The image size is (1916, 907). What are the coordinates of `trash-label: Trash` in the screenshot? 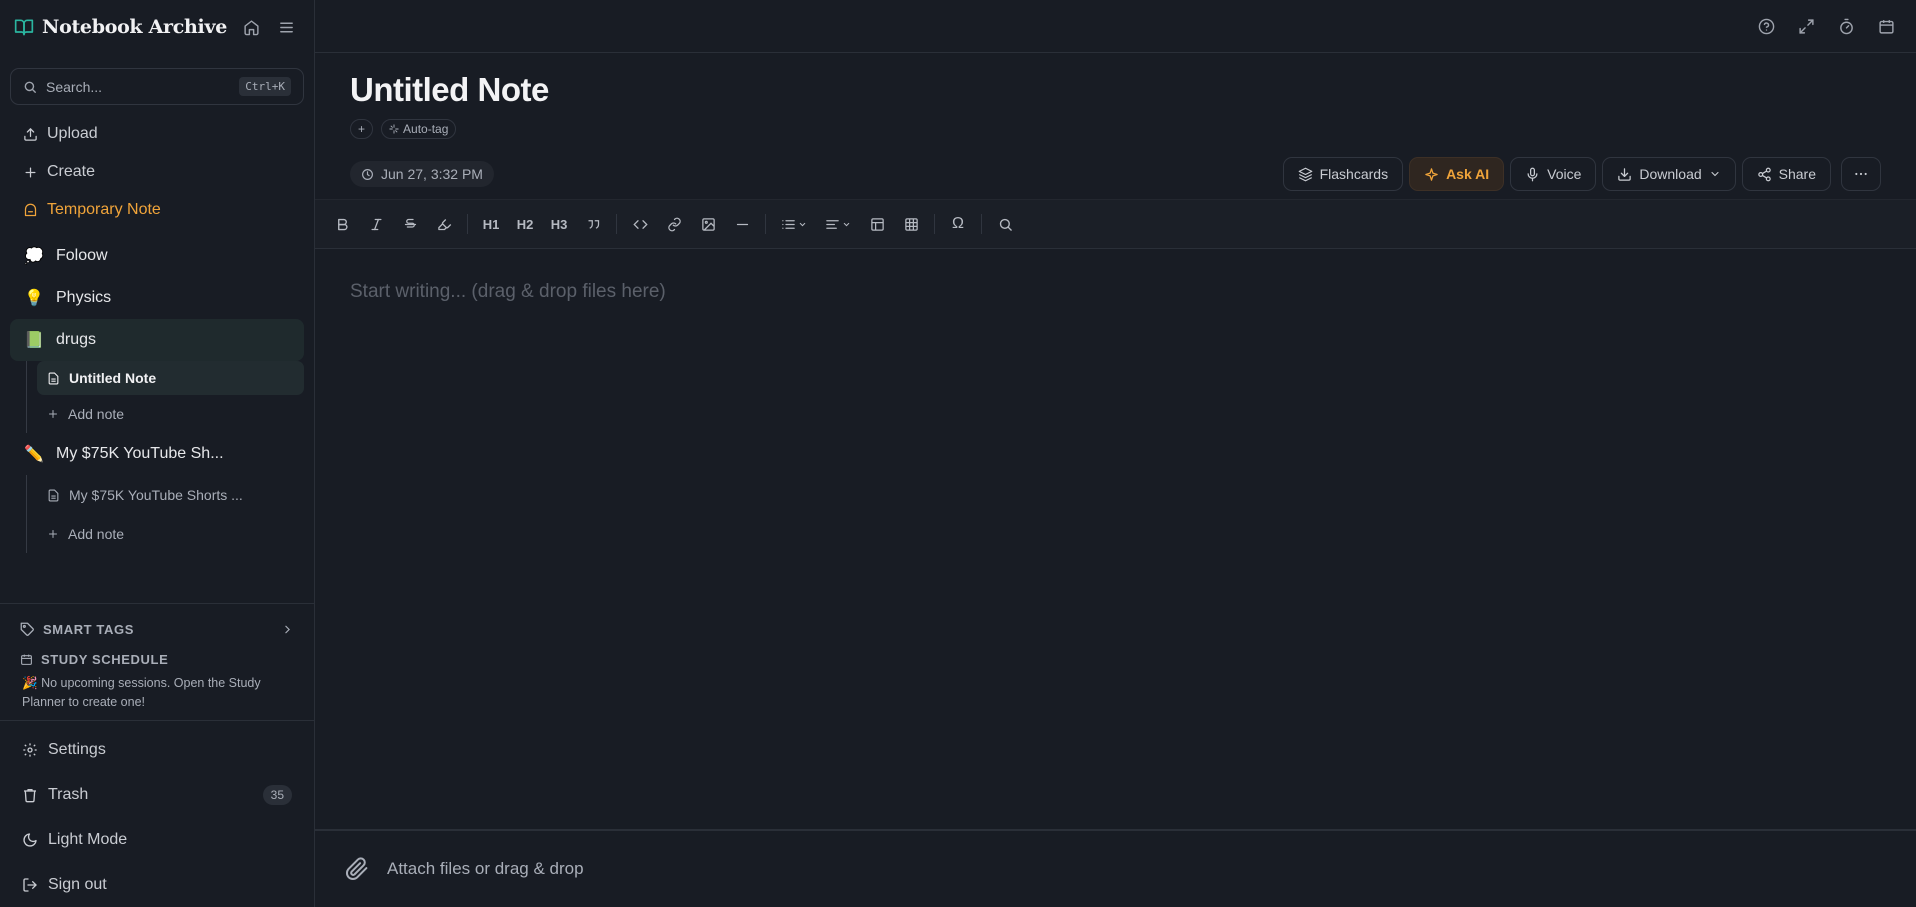 It's located at (68, 794).